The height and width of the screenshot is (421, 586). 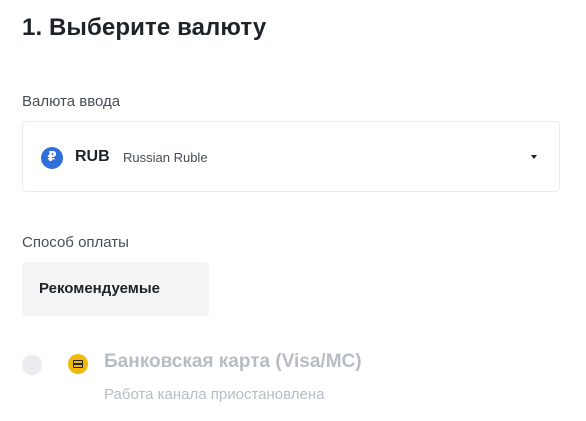 I want to click on payment-method-status: Работа канала приостановлена, so click(x=214, y=394).